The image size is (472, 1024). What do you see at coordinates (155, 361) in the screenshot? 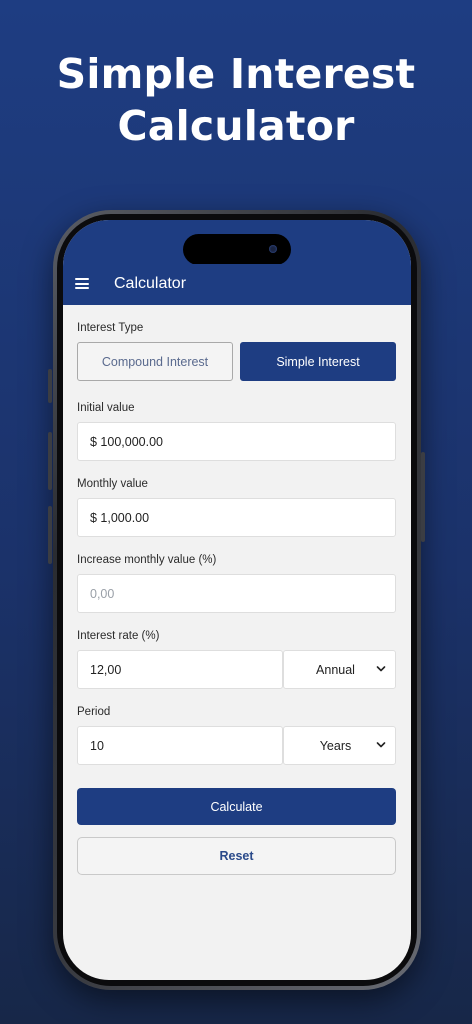
I see `compound-interest-toggle: Compound Interest` at bounding box center [155, 361].